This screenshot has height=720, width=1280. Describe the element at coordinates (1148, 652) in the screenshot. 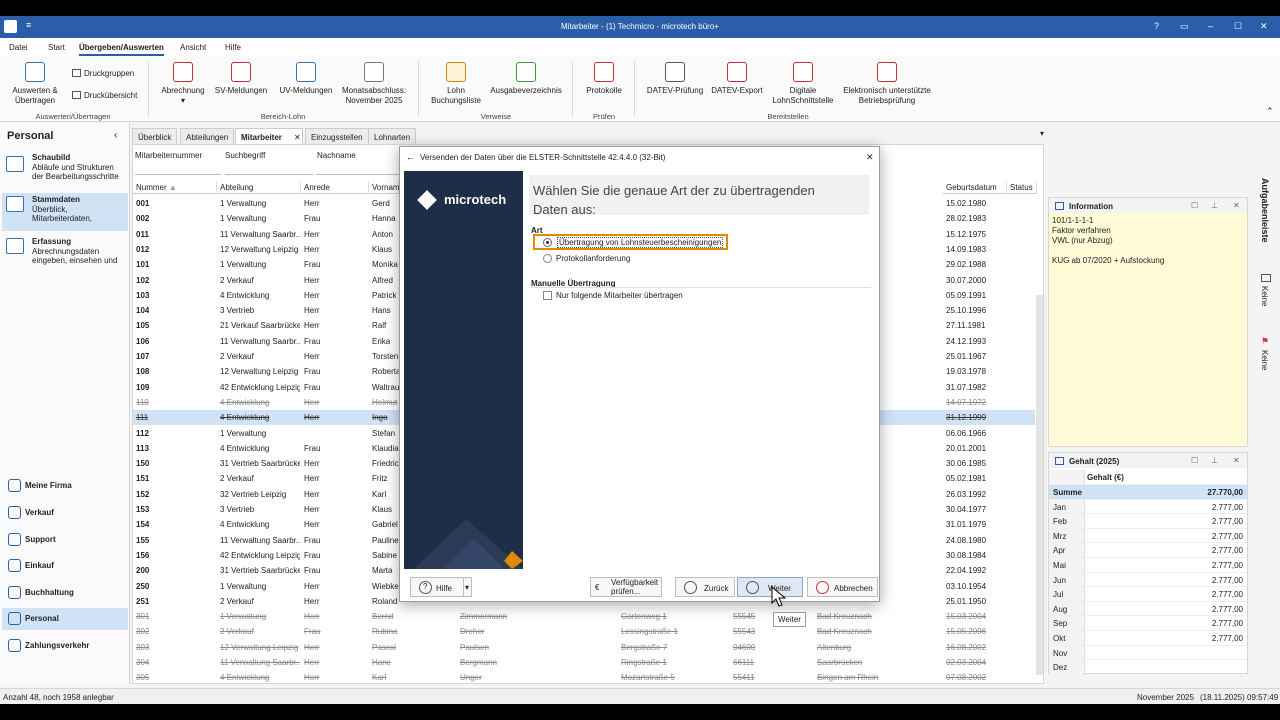

I see `gehalt-month-row: Nov` at that location.